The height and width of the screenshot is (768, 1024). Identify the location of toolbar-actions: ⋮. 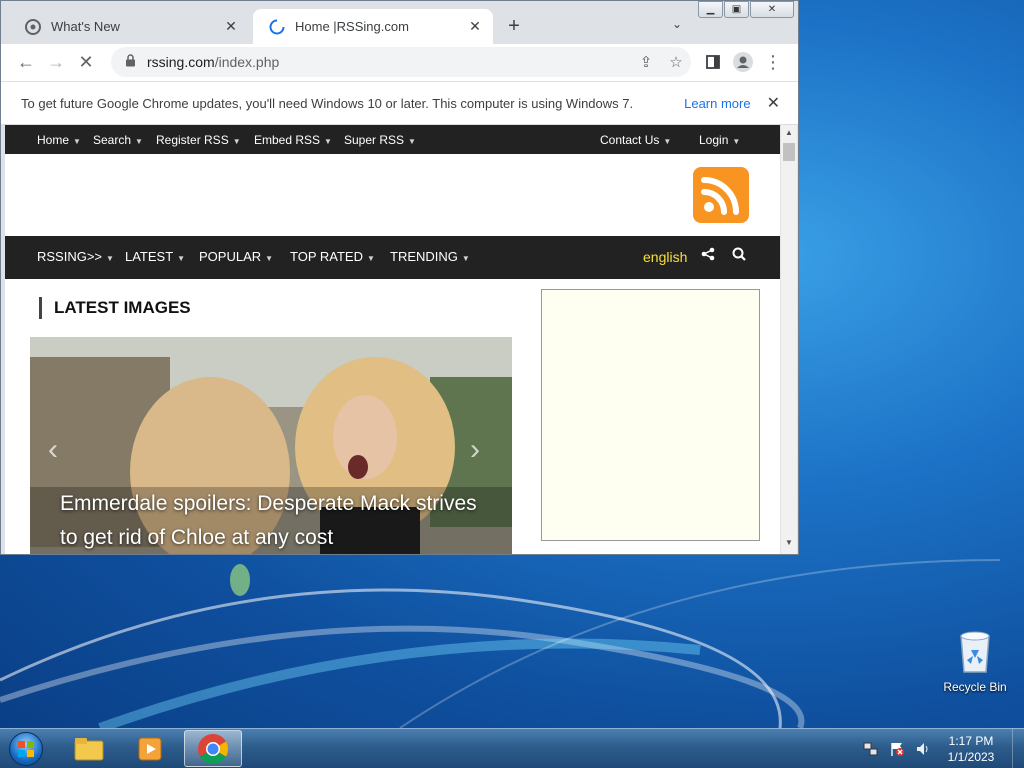
(743, 62).